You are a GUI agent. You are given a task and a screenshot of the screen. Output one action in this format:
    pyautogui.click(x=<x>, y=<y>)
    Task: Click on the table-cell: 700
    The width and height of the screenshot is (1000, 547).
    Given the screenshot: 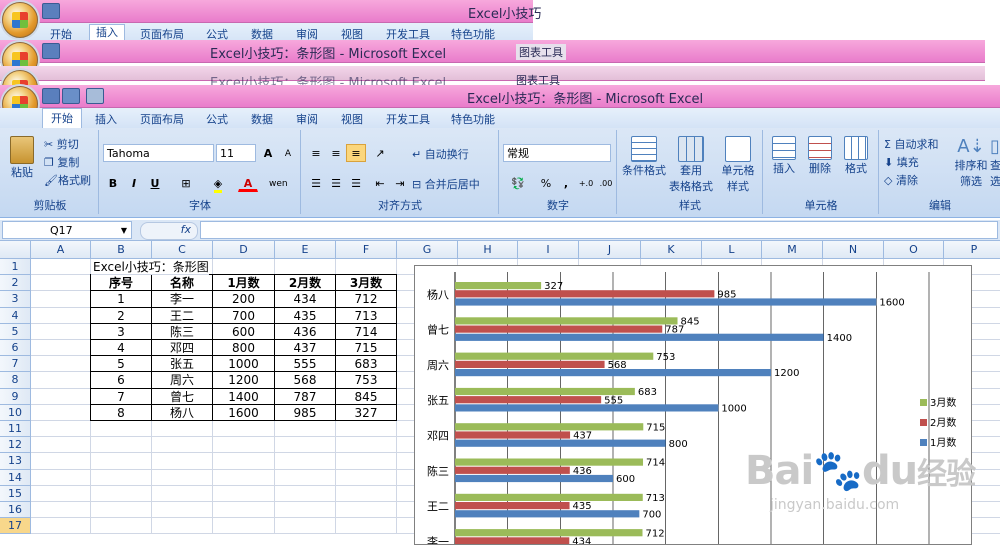 What is the action you would take?
    pyautogui.click(x=244, y=315)
    